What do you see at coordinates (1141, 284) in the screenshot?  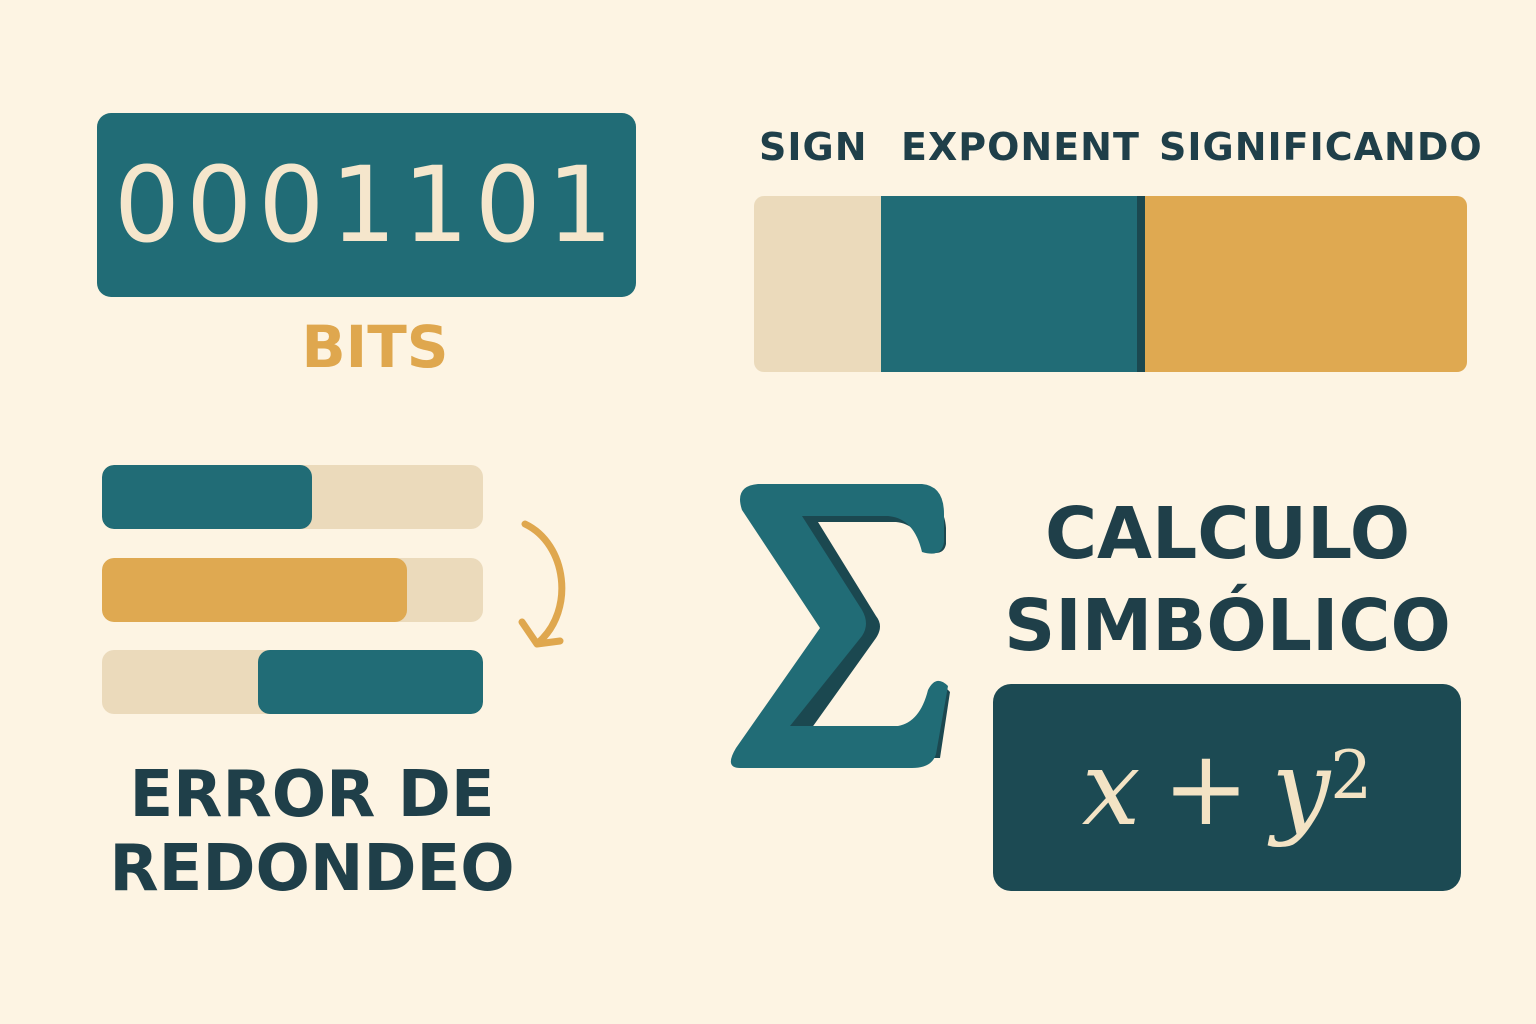 I see `segment-divider` at bounding box center [1141, 284].